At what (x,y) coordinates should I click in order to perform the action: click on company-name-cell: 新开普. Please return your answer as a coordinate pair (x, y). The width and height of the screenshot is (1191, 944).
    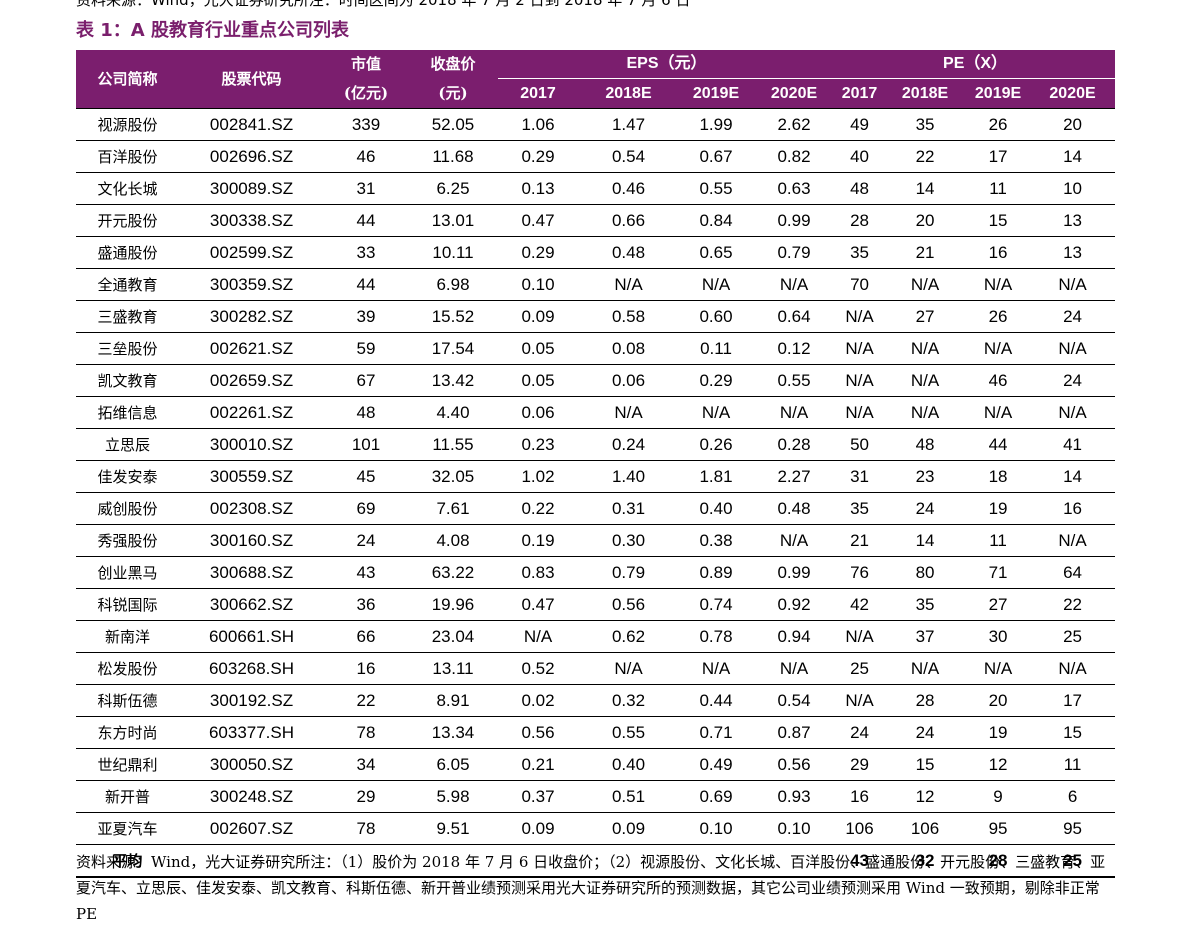
    Looking at the image, I should click on (127, 796).